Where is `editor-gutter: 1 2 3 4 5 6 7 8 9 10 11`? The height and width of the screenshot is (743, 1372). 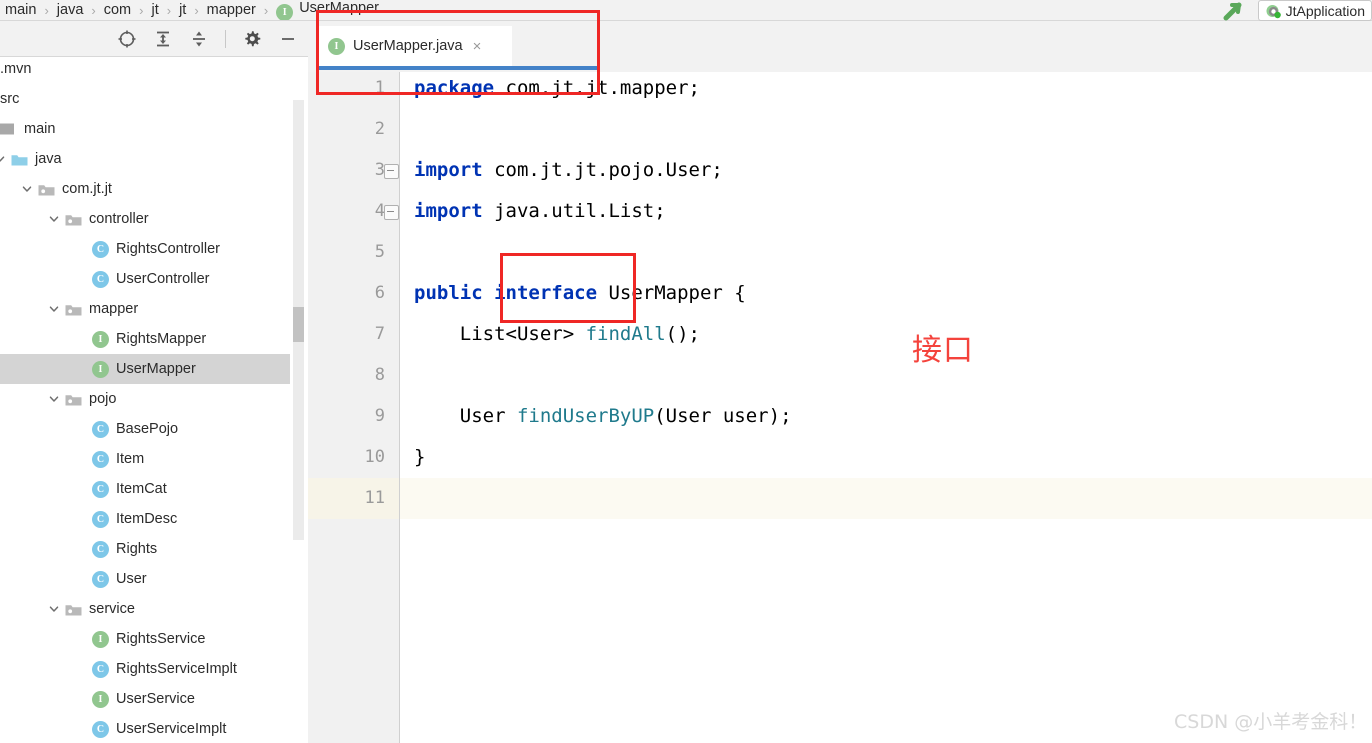
editor-gutter: 1 2 3 4 5 6 7 8 9 10 11 is located at coordinates (354, 407).